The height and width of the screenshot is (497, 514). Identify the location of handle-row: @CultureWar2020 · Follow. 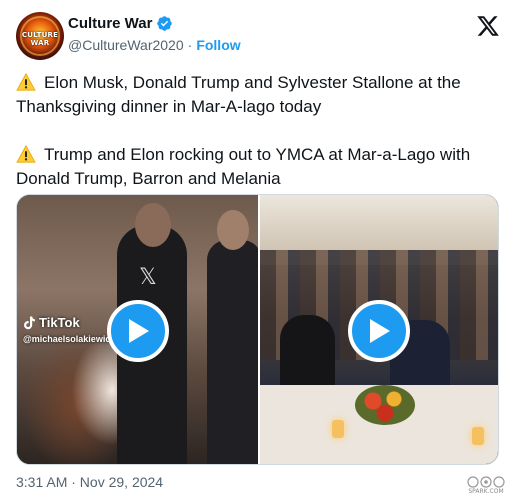
(154, 45).